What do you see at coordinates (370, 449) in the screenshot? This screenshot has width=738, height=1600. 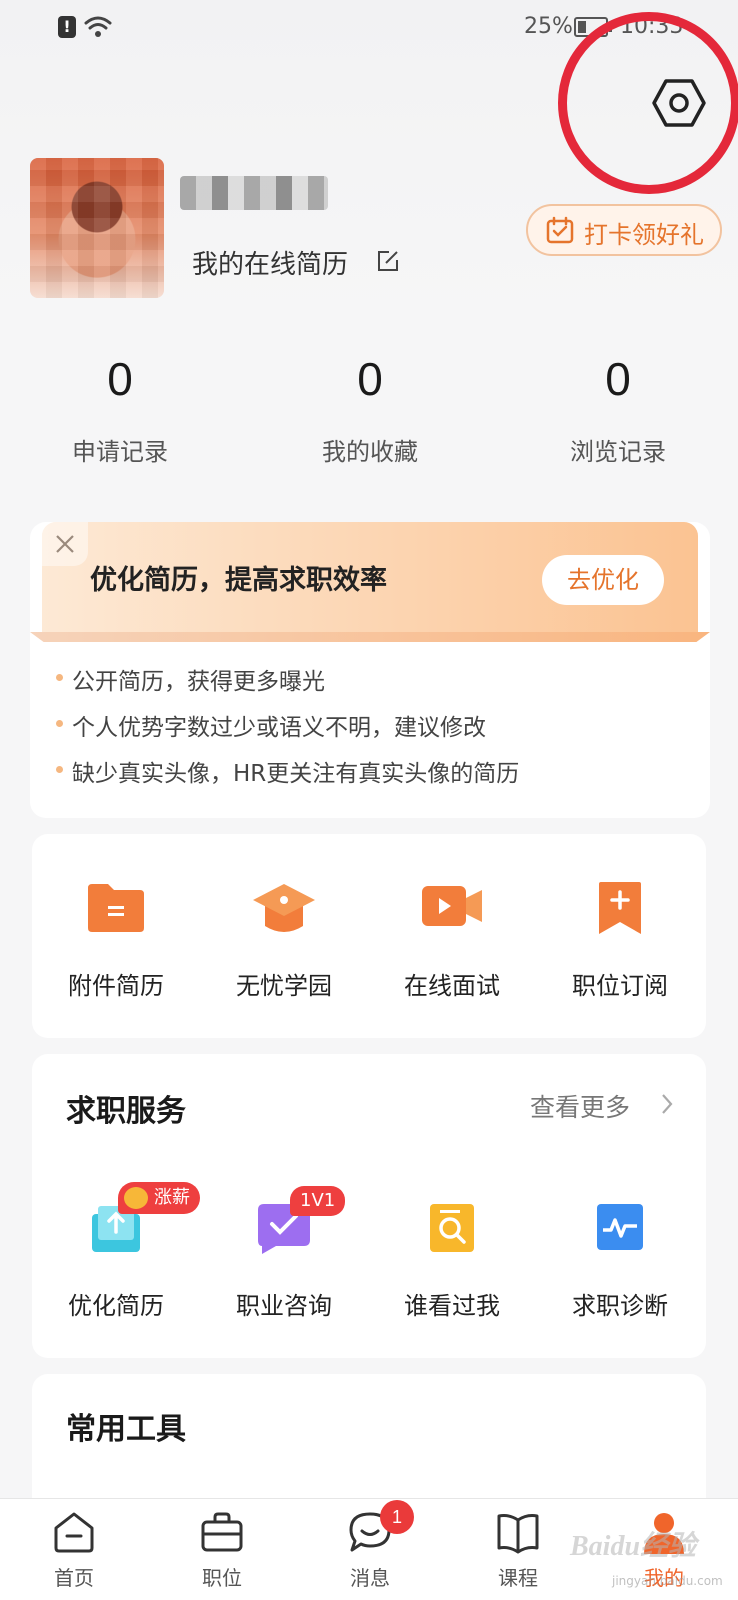 I see `favorites-label: 我的收藏` at bounding box center [370, 449].